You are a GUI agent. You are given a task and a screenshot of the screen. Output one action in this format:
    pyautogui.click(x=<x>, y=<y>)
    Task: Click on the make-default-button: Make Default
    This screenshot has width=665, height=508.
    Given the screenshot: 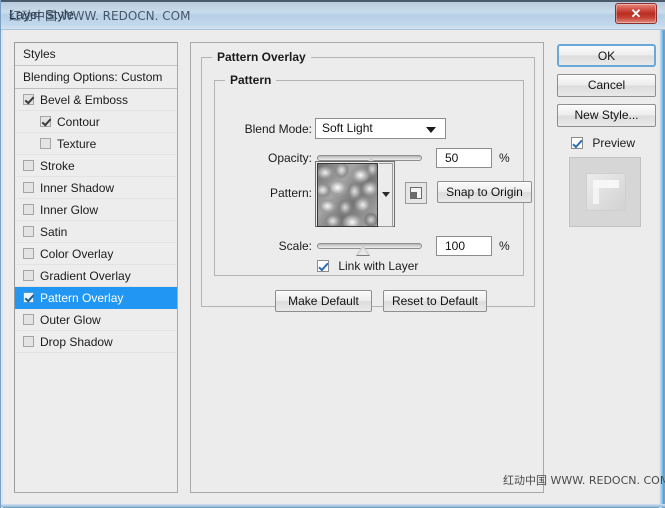 What is the action you would take?
    pyautogui.click(x=323, y=301)
    